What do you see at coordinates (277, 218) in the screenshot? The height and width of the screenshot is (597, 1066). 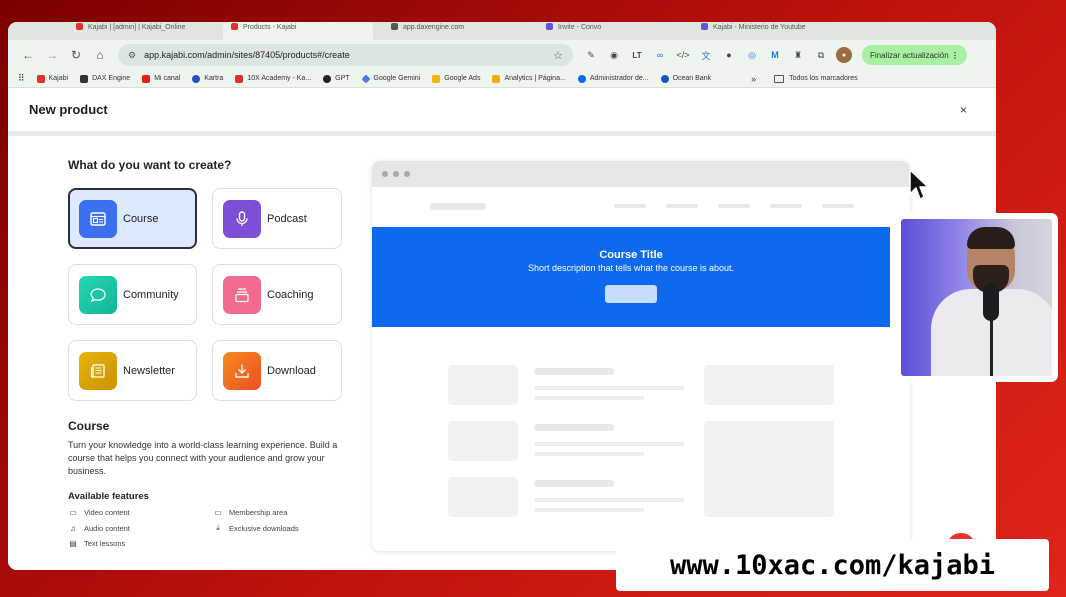 I see `option-podcast: Podcast` at bounding box center [277, 218].